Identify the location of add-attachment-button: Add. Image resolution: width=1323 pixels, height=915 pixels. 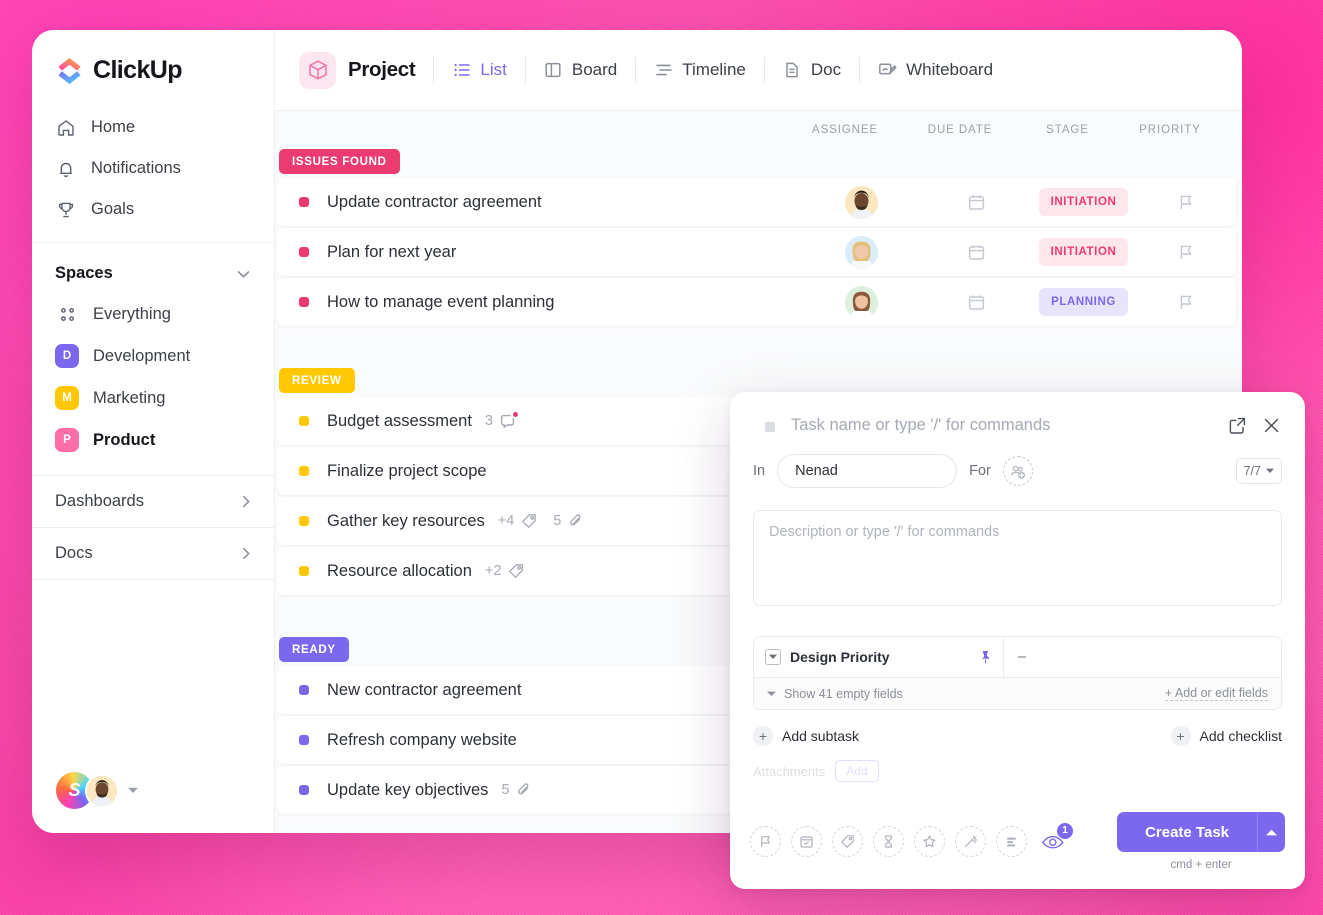
(857, 771).